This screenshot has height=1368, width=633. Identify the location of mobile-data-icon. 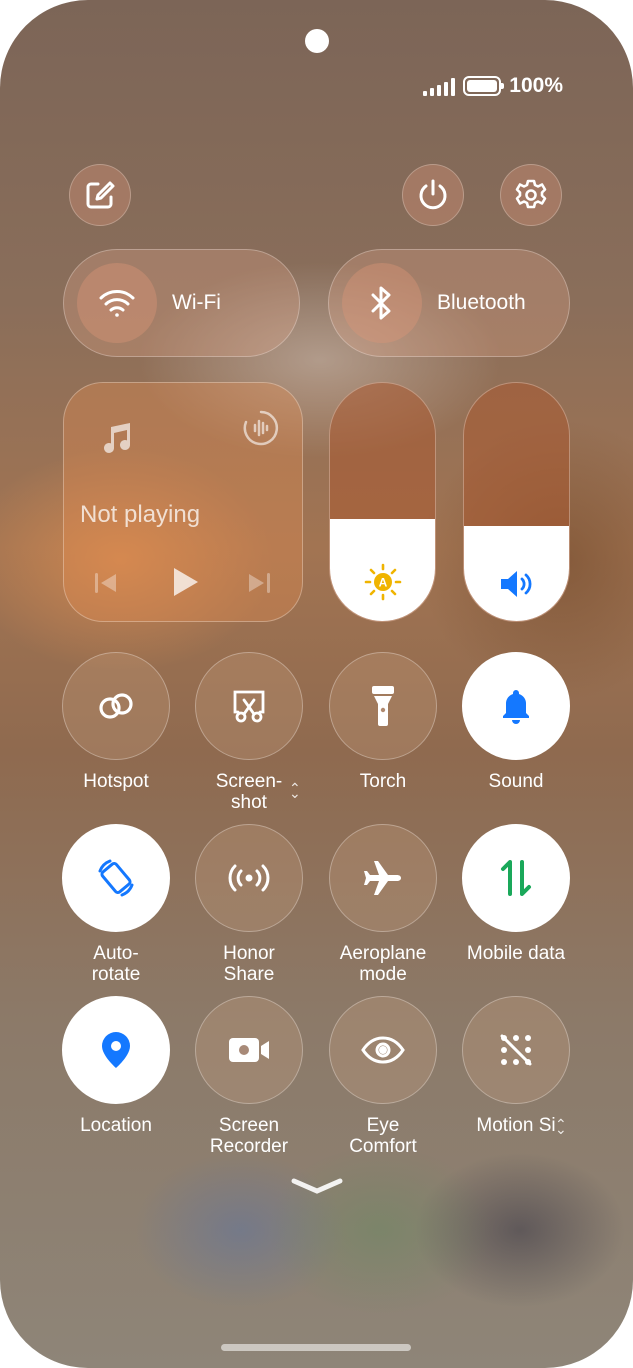
(516, 878).